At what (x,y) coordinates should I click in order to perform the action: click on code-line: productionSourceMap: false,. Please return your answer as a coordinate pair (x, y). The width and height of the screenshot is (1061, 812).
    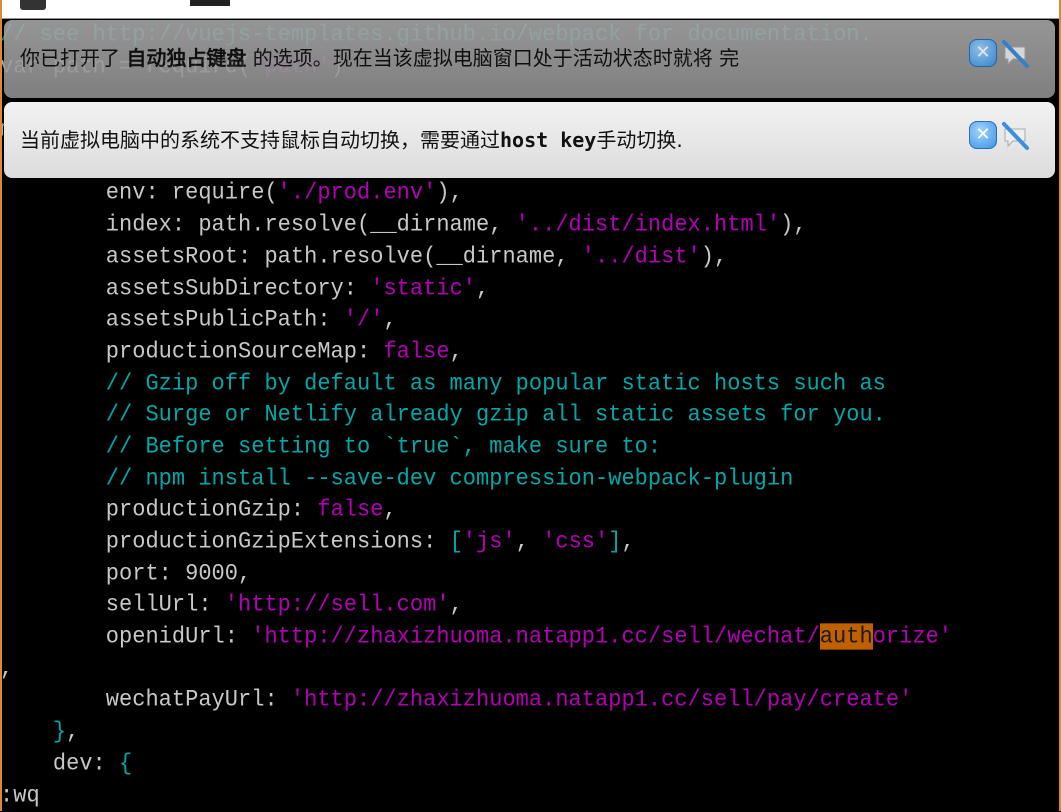
    Looking at the image, I should click on (530, 351).